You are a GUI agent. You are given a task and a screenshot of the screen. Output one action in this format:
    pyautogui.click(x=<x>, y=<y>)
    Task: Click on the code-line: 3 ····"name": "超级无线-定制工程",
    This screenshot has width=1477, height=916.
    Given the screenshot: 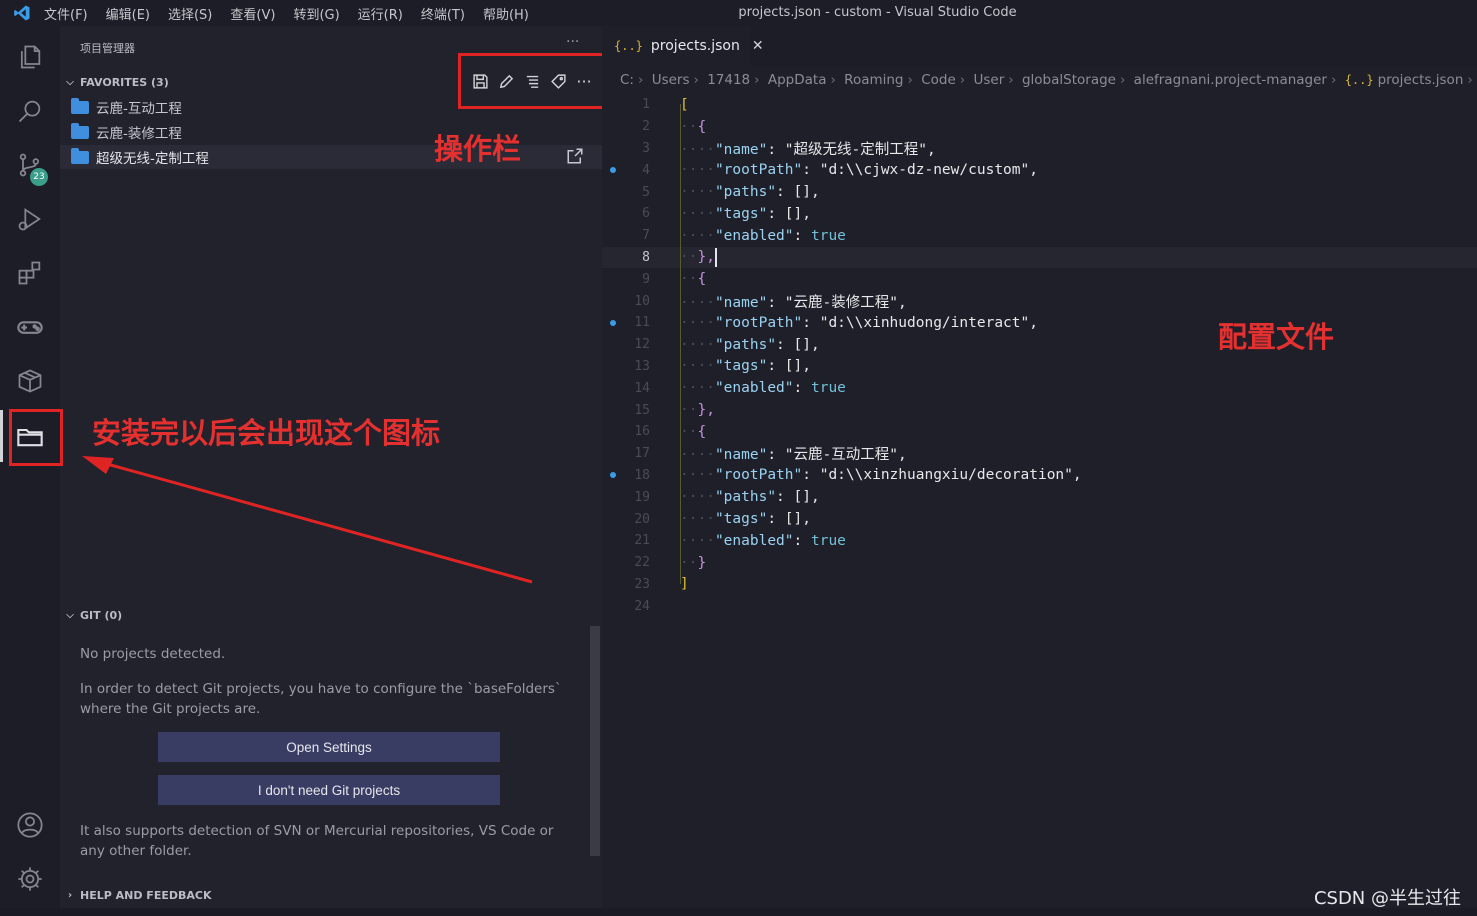 What is the action you would take?
    pyautogui.click(x=1039, y=149)
    